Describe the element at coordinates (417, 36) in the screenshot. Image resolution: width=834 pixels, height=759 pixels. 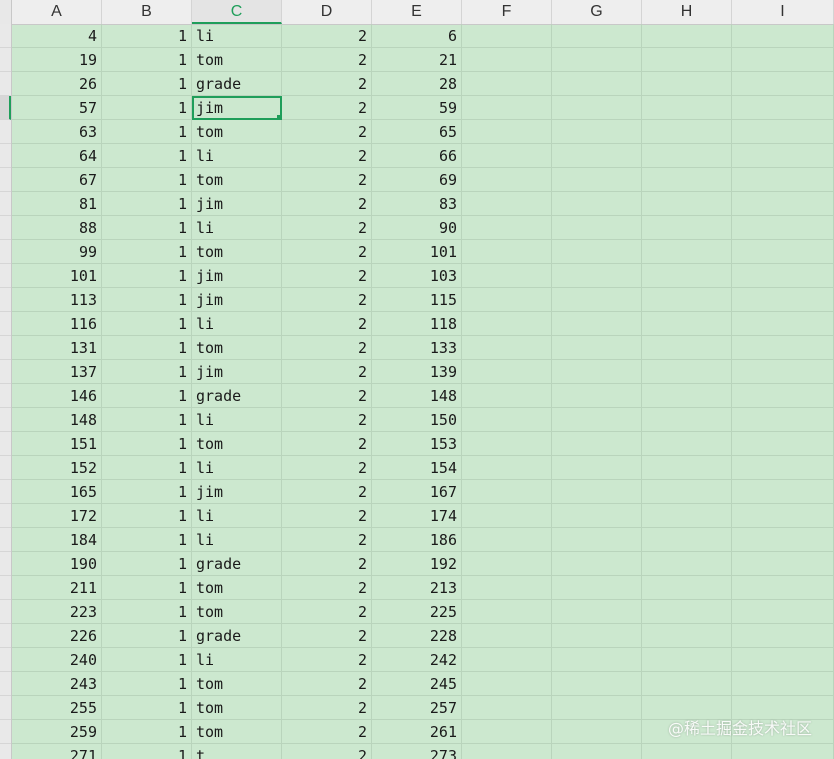
I see `cell-e: 6` at that location.